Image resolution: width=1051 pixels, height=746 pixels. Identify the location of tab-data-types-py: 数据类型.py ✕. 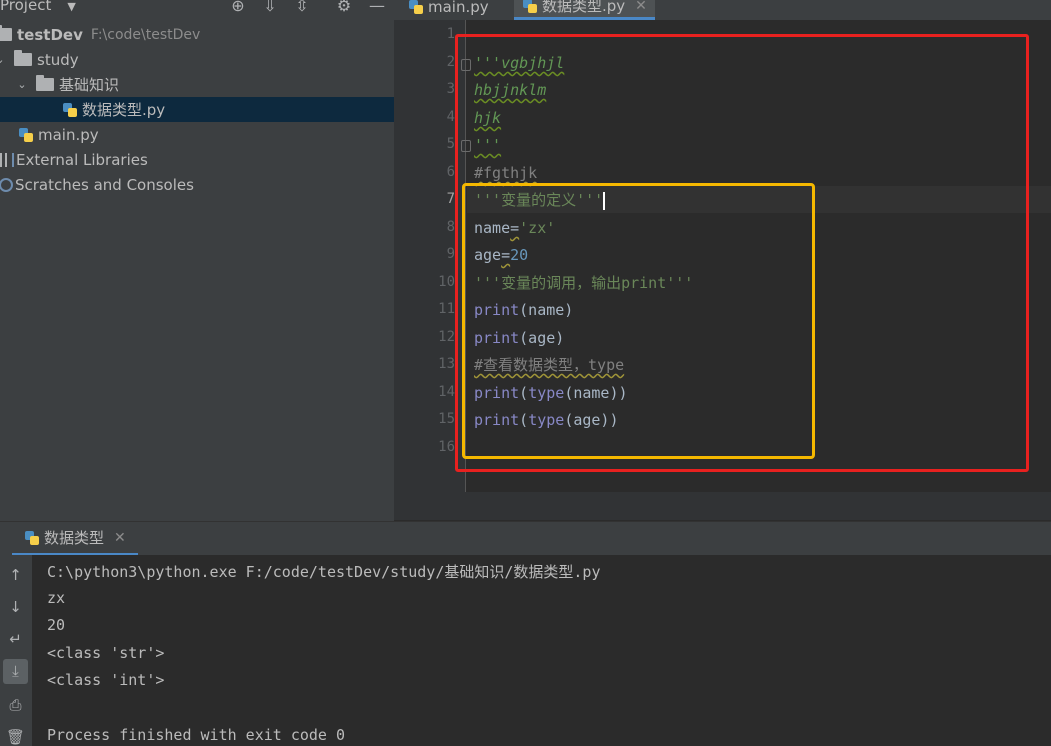
(584, 10).